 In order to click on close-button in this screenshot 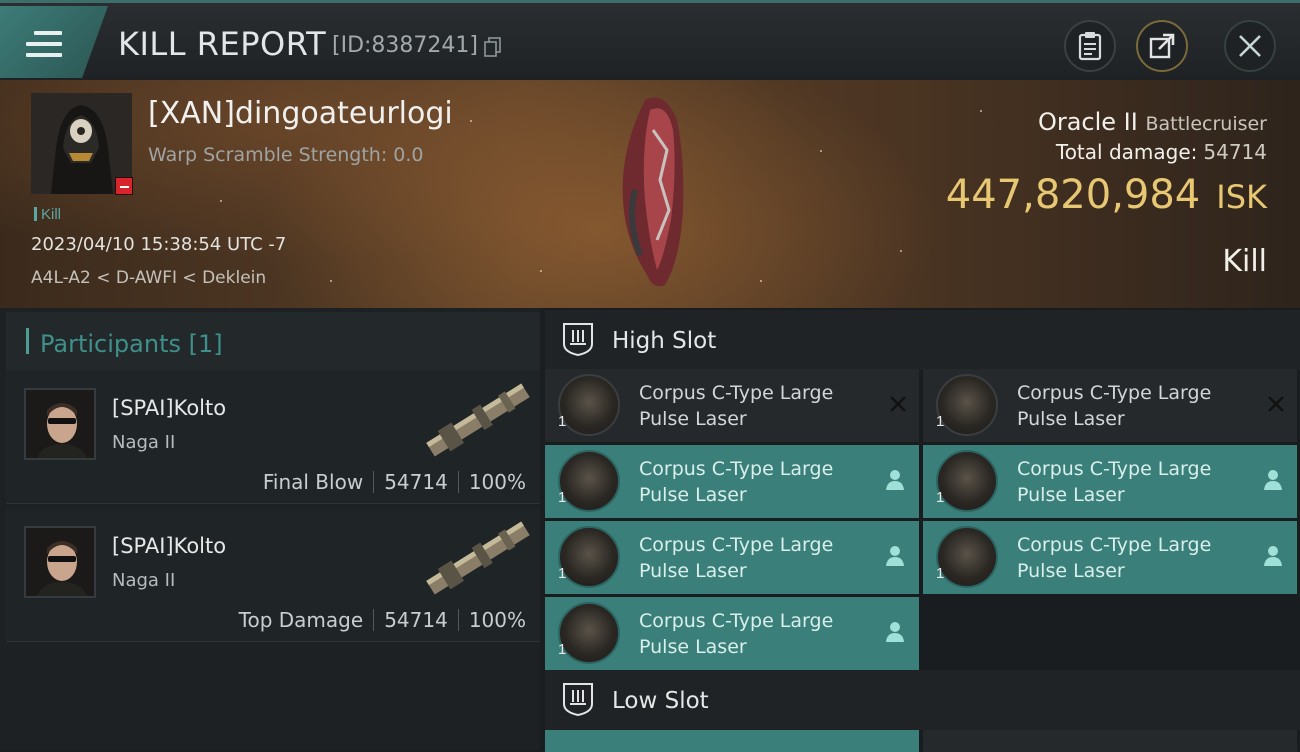, I will do `click(1250, 46)`.